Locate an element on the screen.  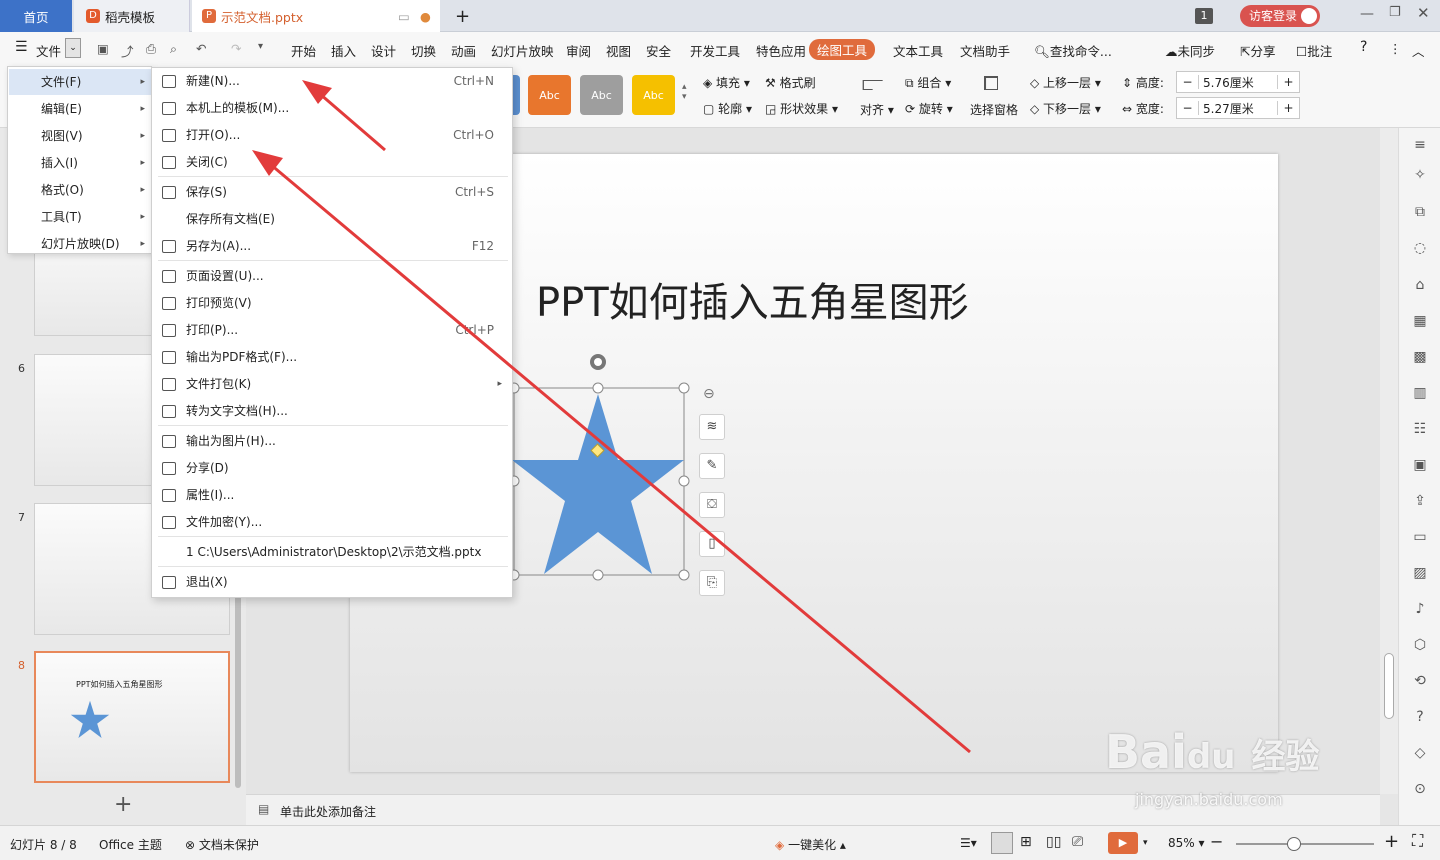
sorter-view-icon: ⊞ is located at coordinates (1026, 842).